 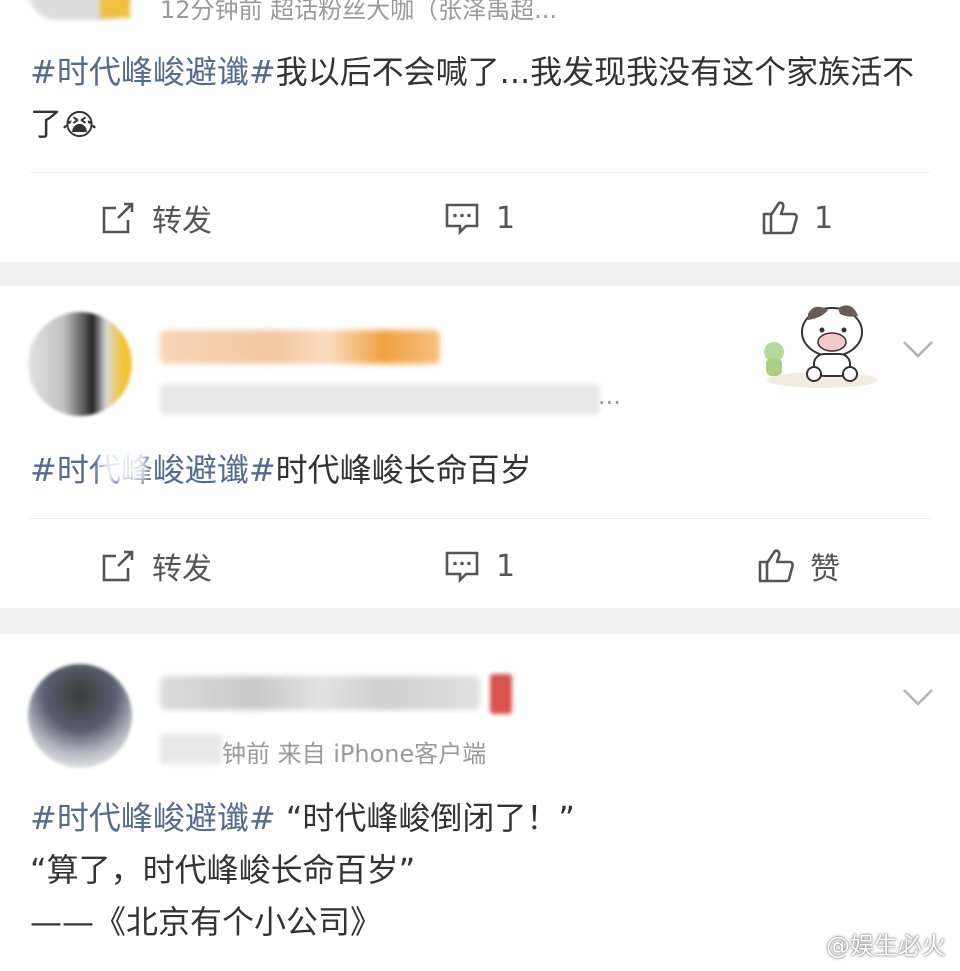 What do you see at coordinates (886, 946) in the screenshot?
I see `watermark-text: @娱生必火` at bounding box center [886, 946].